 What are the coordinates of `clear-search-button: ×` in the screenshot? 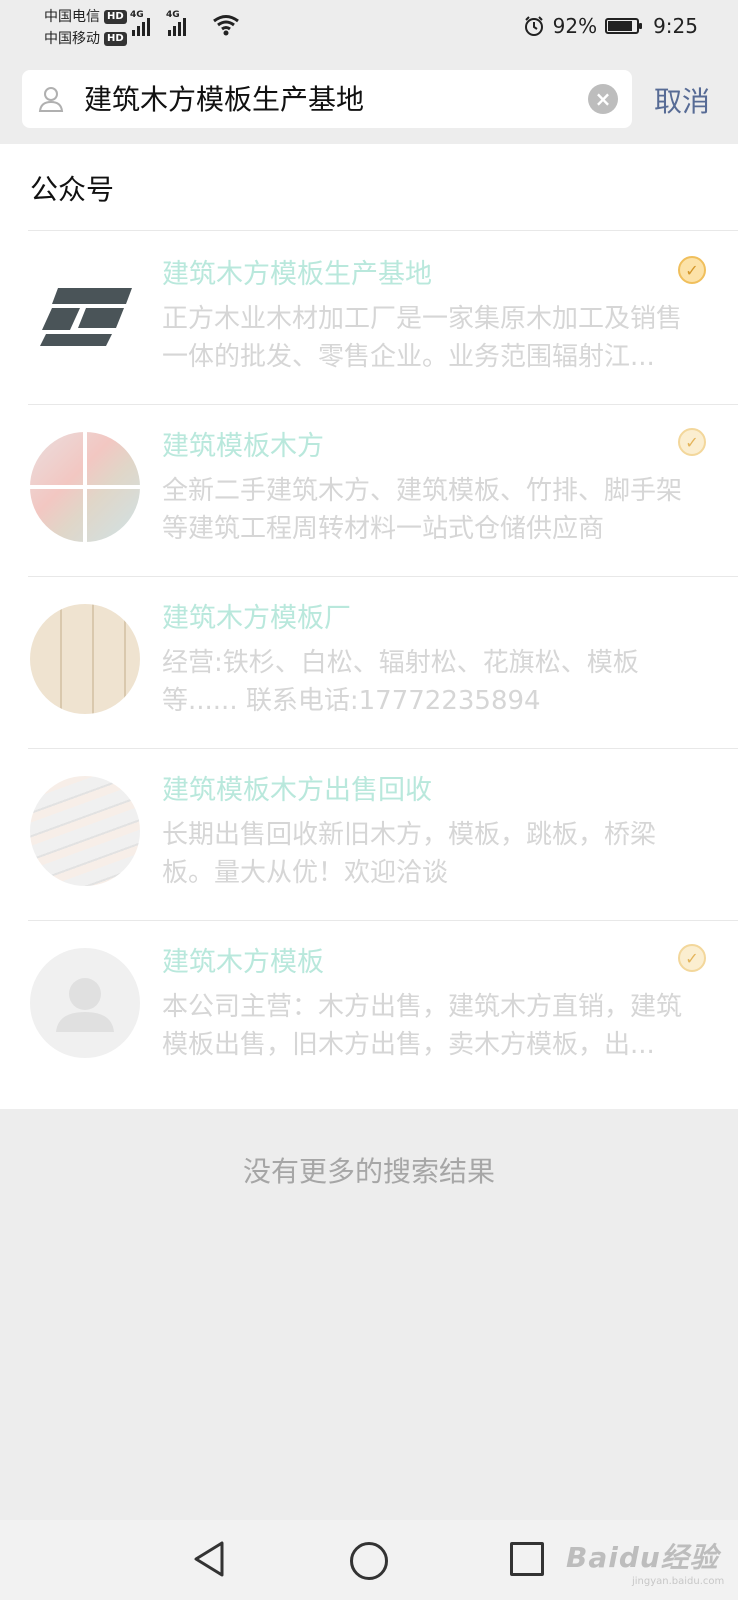 It's located at (603, 99).